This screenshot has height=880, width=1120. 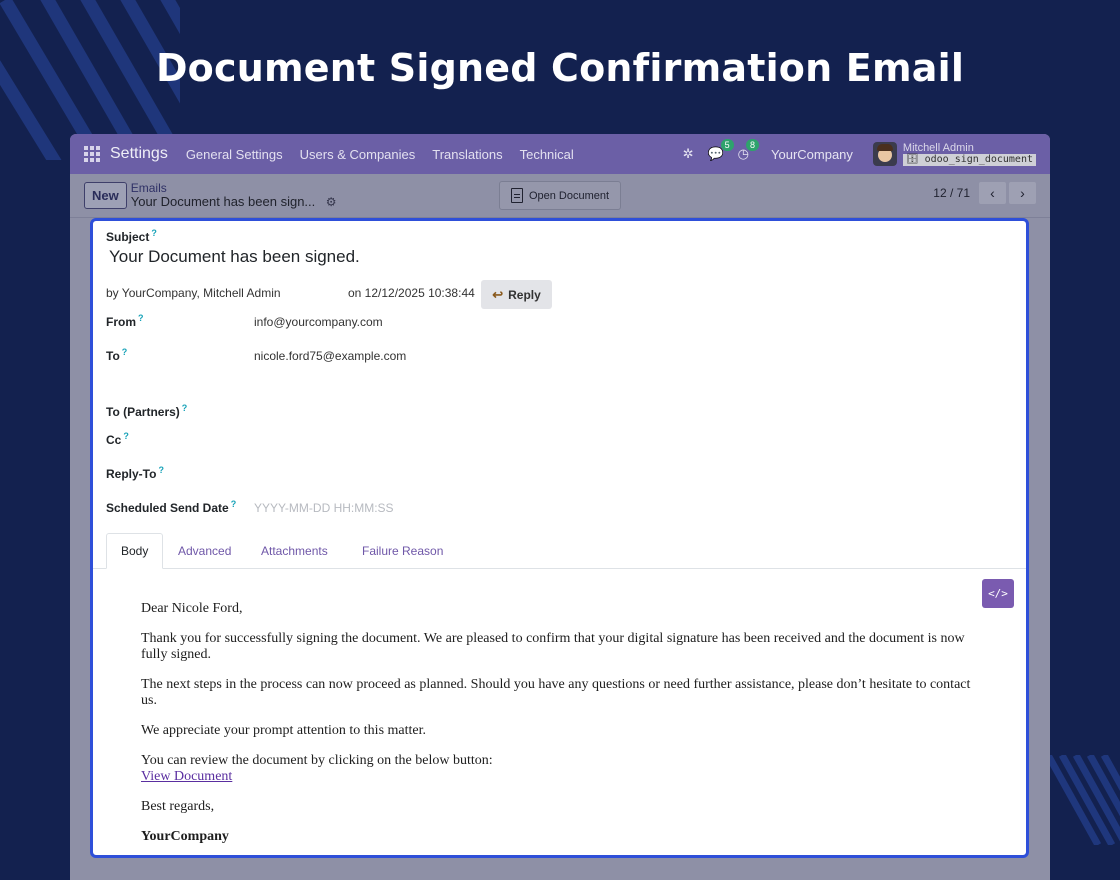 What do you see at coordinates (812, 154) in the screenshot?
I see `company-switcher: YourCompany` at bounding box center [812, 154].